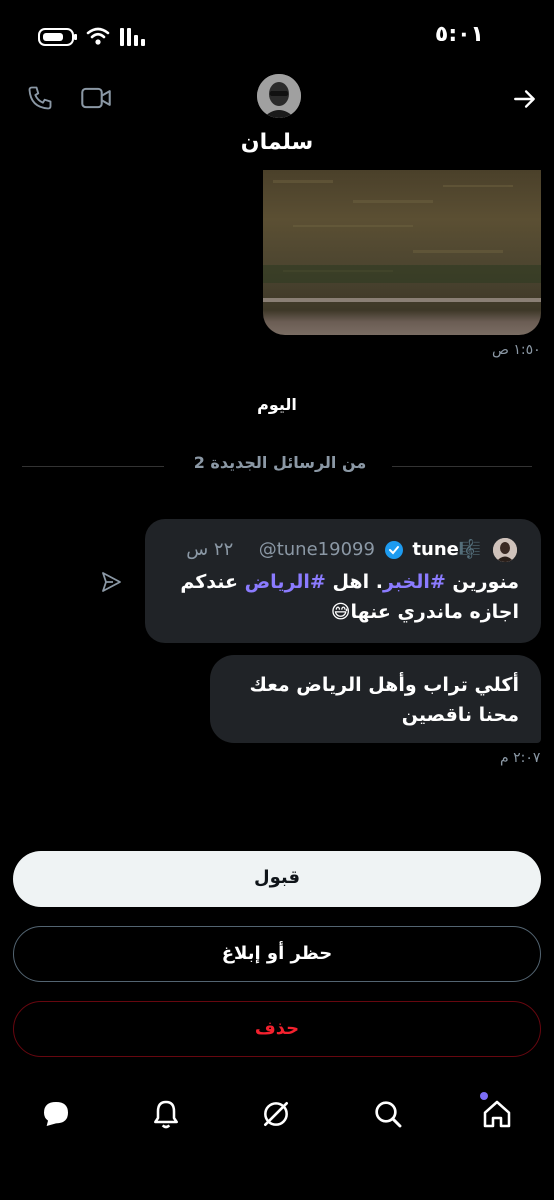  What do you see at coordinates (135, 37) in the screenshot?
I see `signal-icon` at bounding box center [135, 37].